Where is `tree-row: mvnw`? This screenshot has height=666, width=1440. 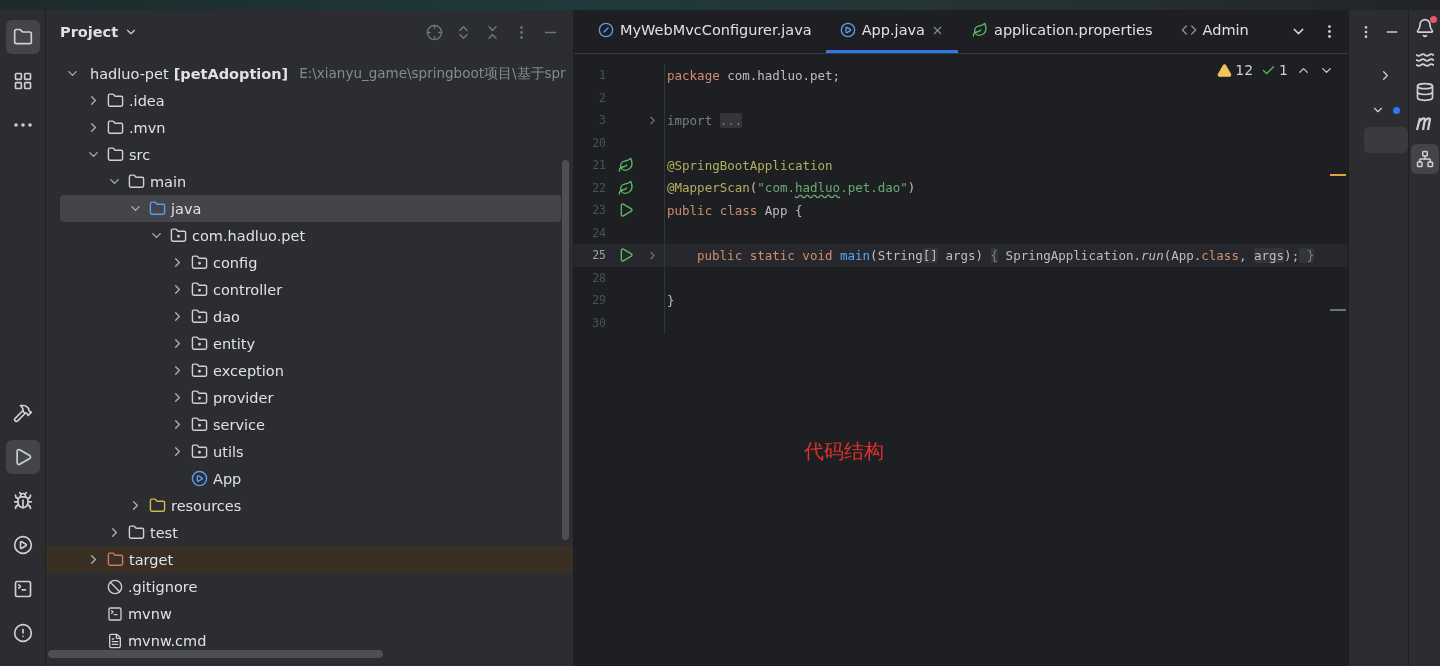
tree-row: mvnw is located at coordinates (310, 613).